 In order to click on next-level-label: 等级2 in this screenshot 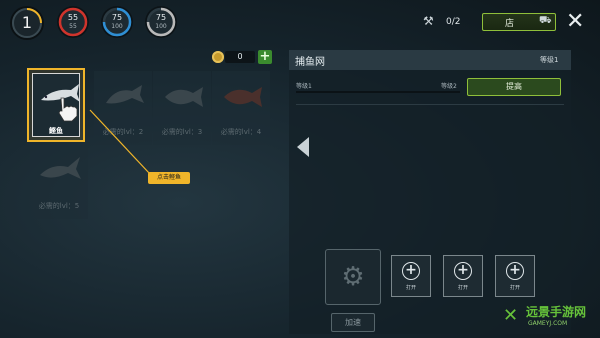, I will do `click(449, 86)`.